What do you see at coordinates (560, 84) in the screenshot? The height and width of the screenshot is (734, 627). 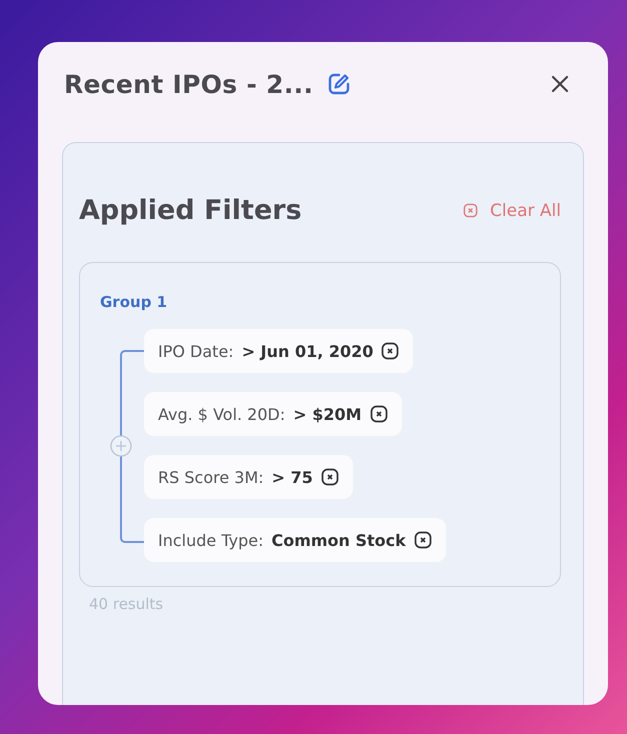 I see `close-icon` at bounding box center [560, 84].